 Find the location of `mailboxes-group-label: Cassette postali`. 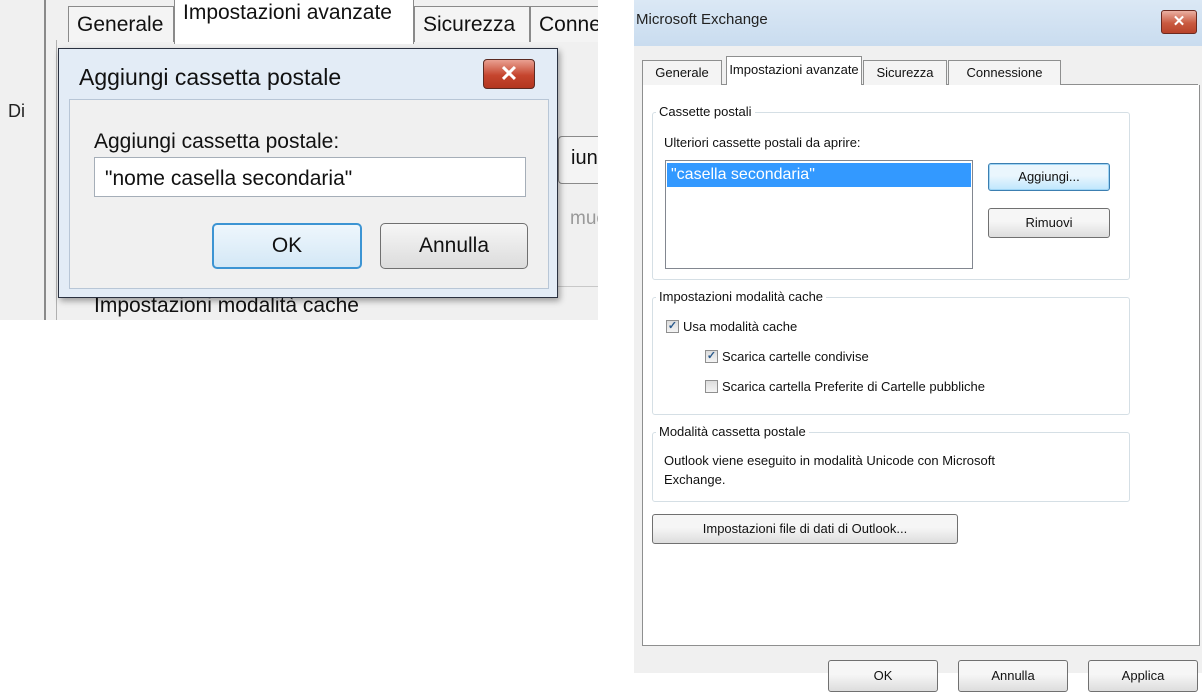

mailboxes-group-label: Cassette postali is located at coordinates (705, 111).